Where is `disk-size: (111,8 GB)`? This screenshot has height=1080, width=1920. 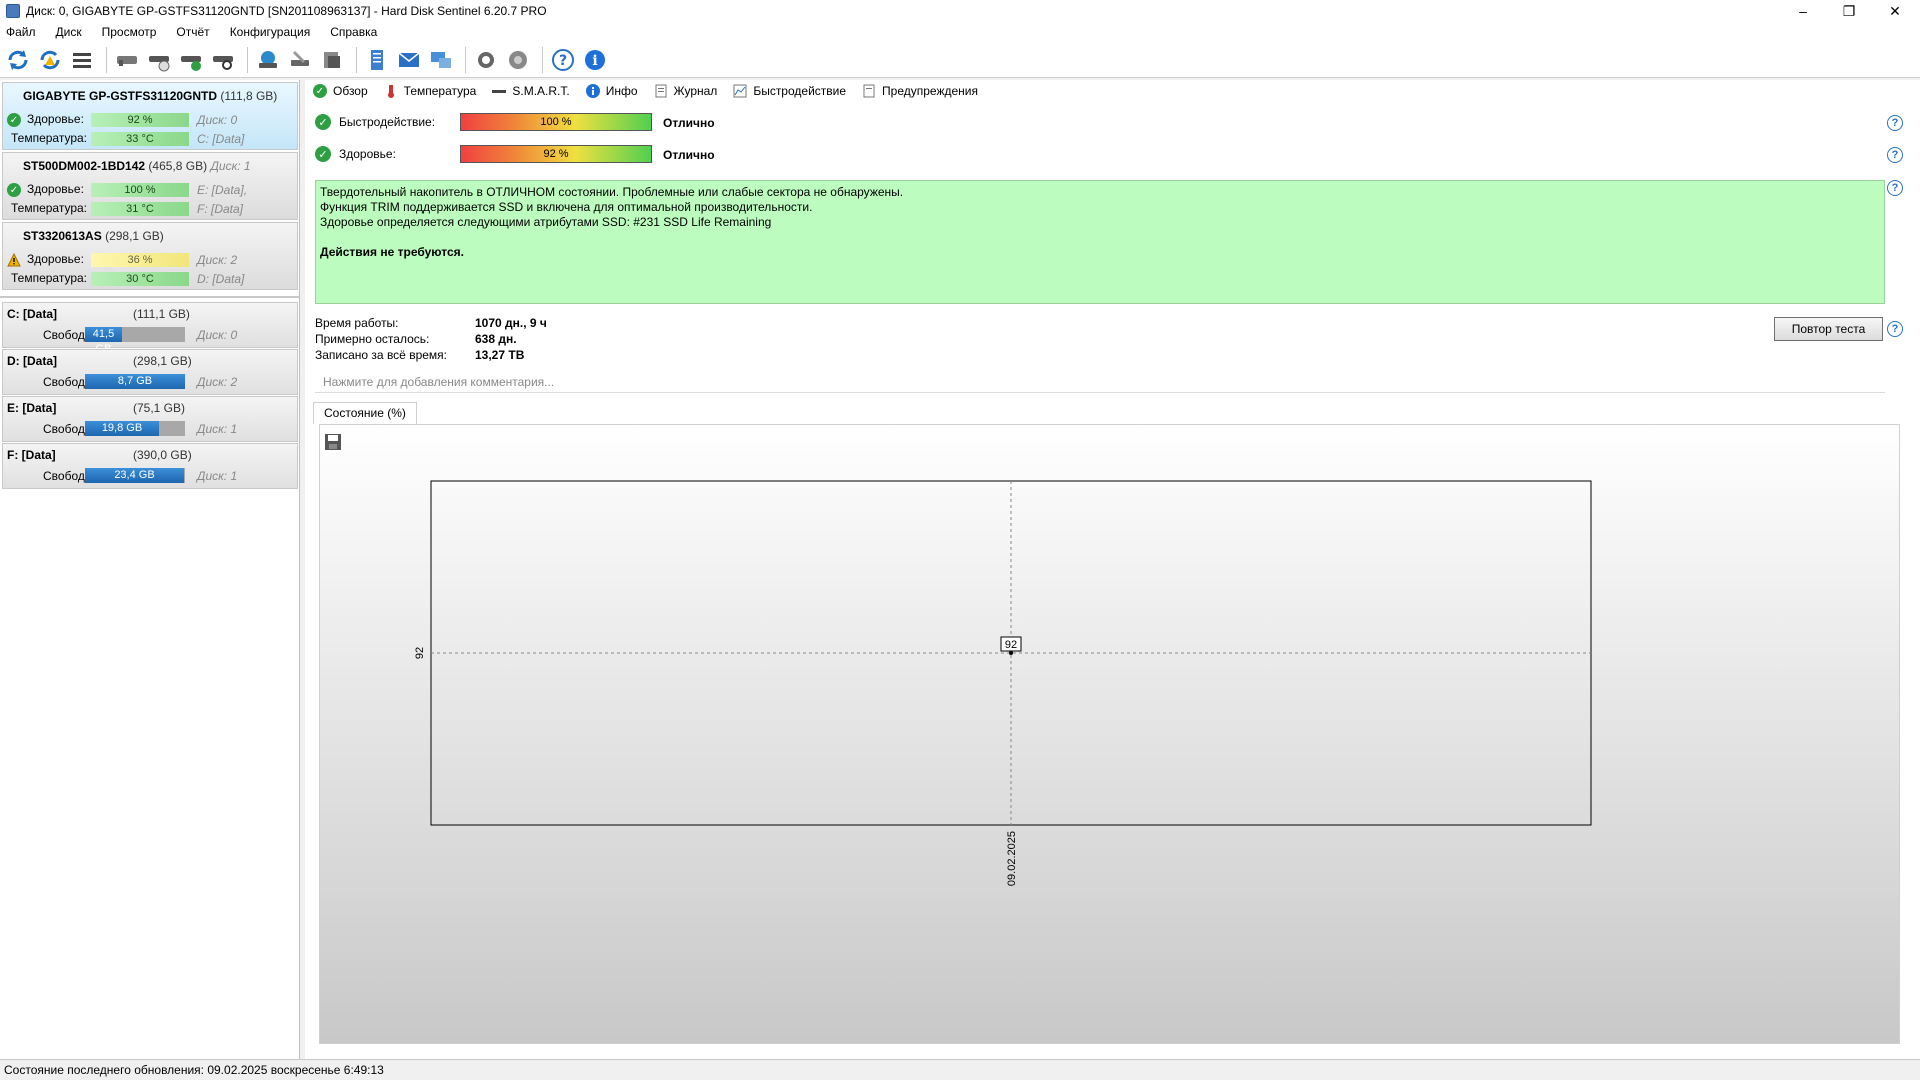 disk-size: (111,8 GB) is located at coordinates (249, 96).